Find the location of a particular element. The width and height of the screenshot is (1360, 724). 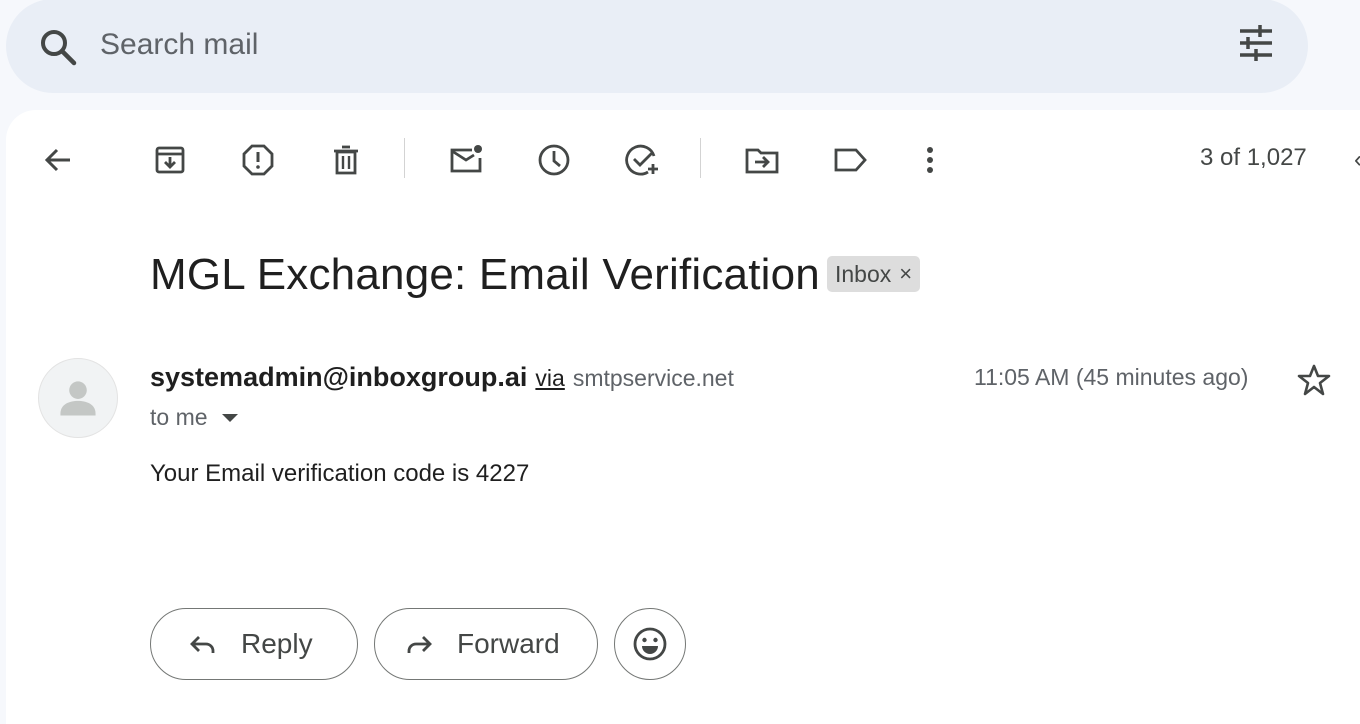

search-bar is located at coordinates (657, 46).